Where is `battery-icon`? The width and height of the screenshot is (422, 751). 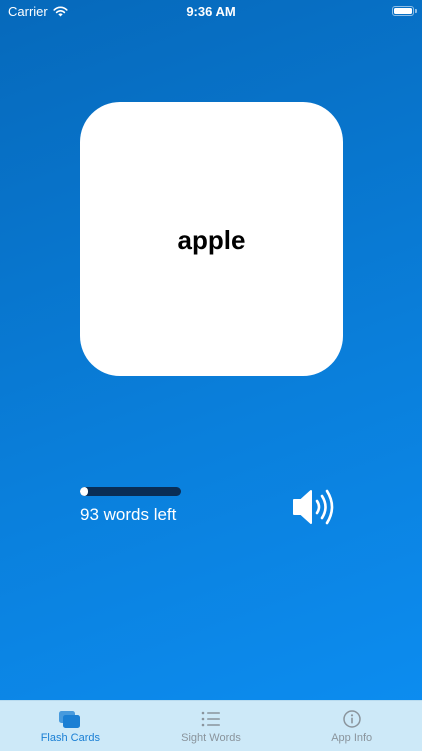 battery-icon is located at coordinates (404, 11).